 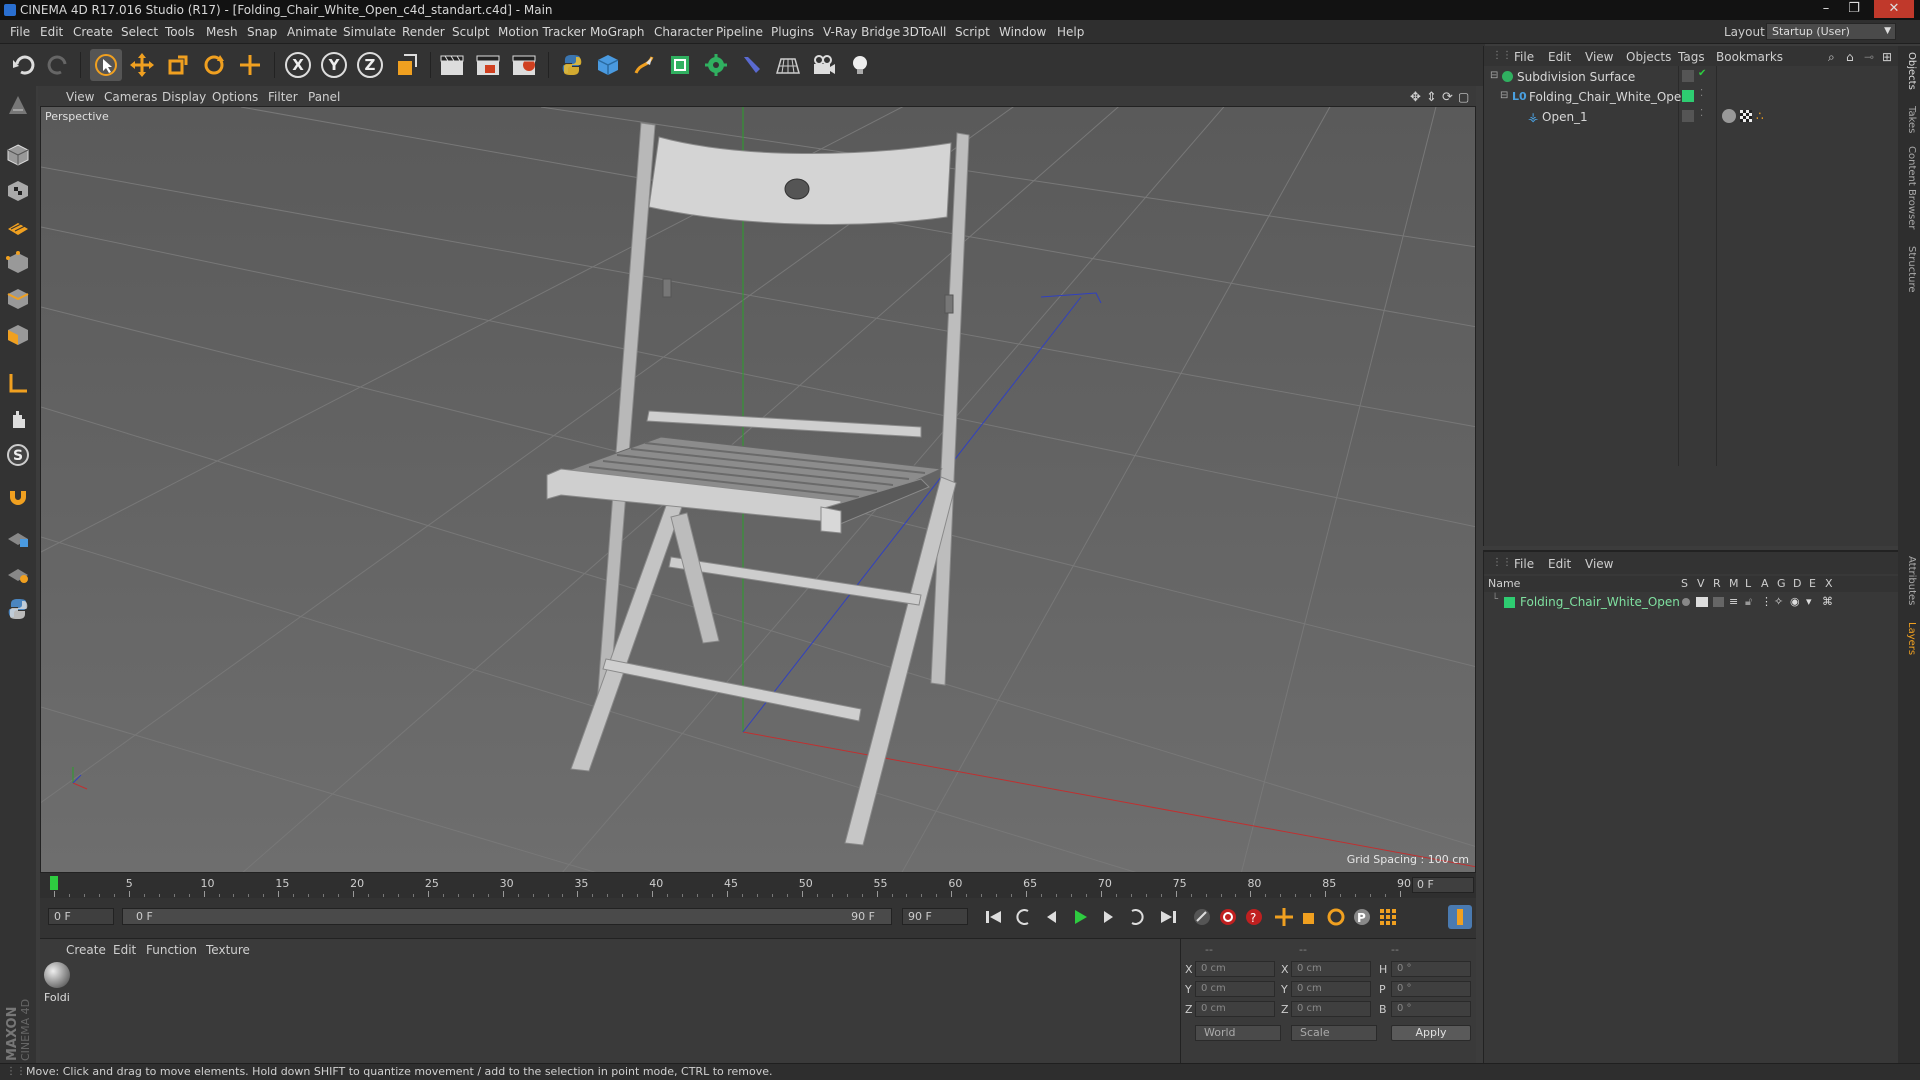 What do you see at coordinates (139, 32) in the screenshot?
I see `menu-select: Select` at bounding box center [139, 32].